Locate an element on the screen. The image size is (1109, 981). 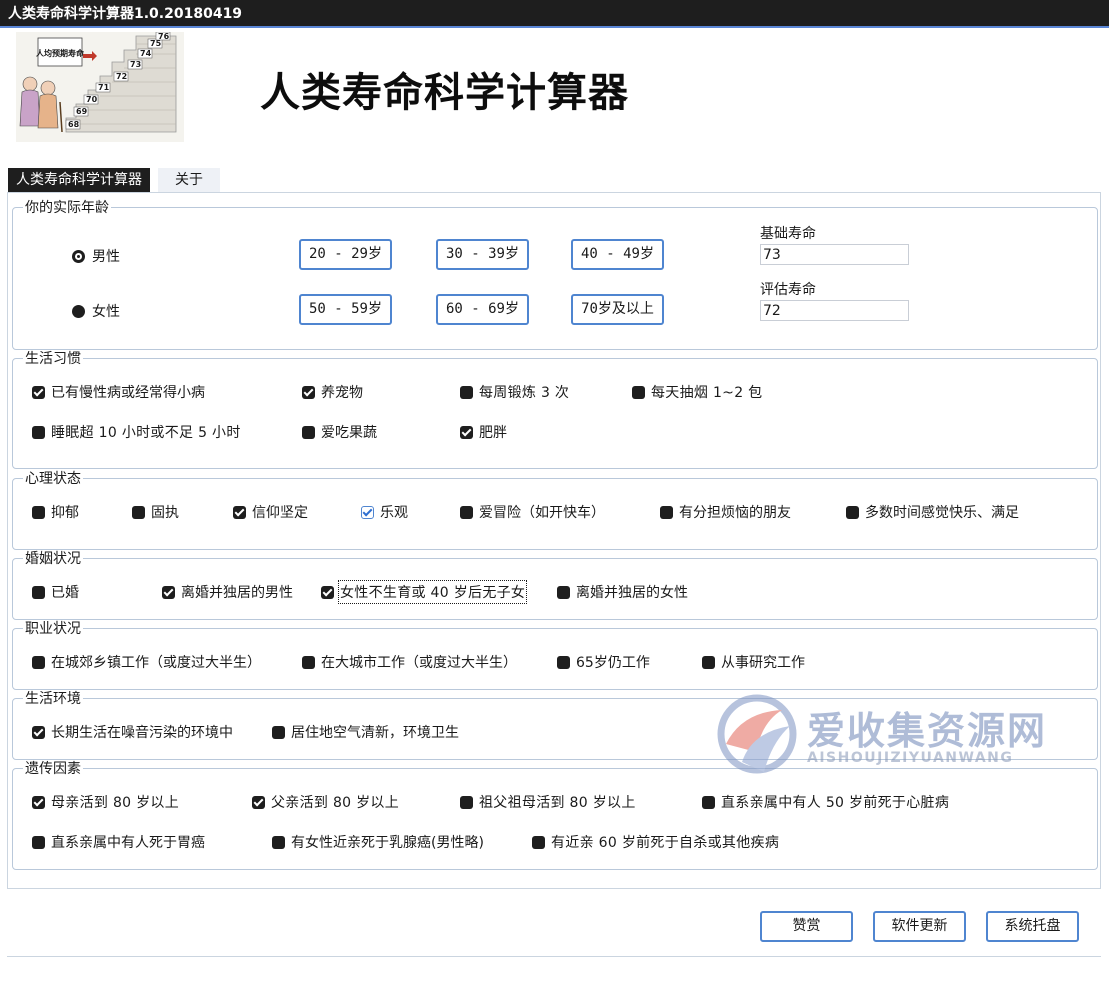
footer-divider is located at coordinates (554, 956).